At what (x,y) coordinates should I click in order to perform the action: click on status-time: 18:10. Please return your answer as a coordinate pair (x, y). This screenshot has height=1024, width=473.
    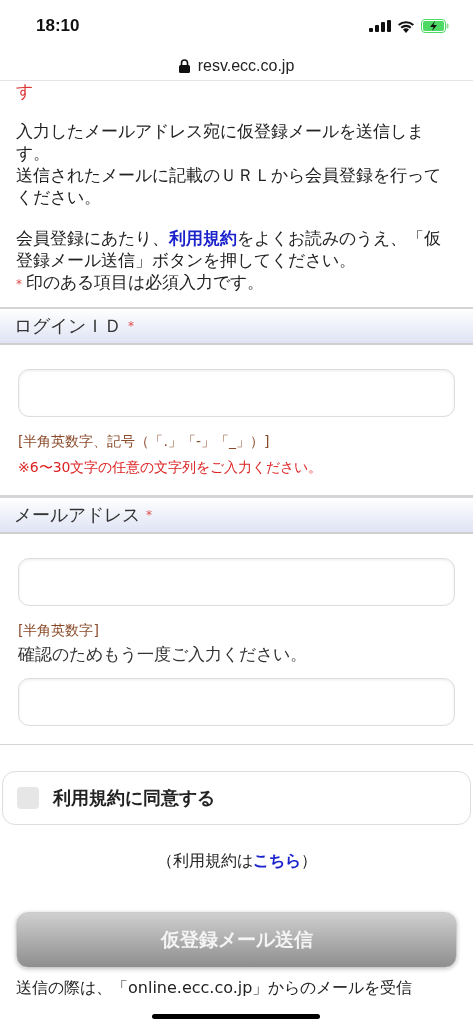
    Looking at the image, I should click on (58, 26).